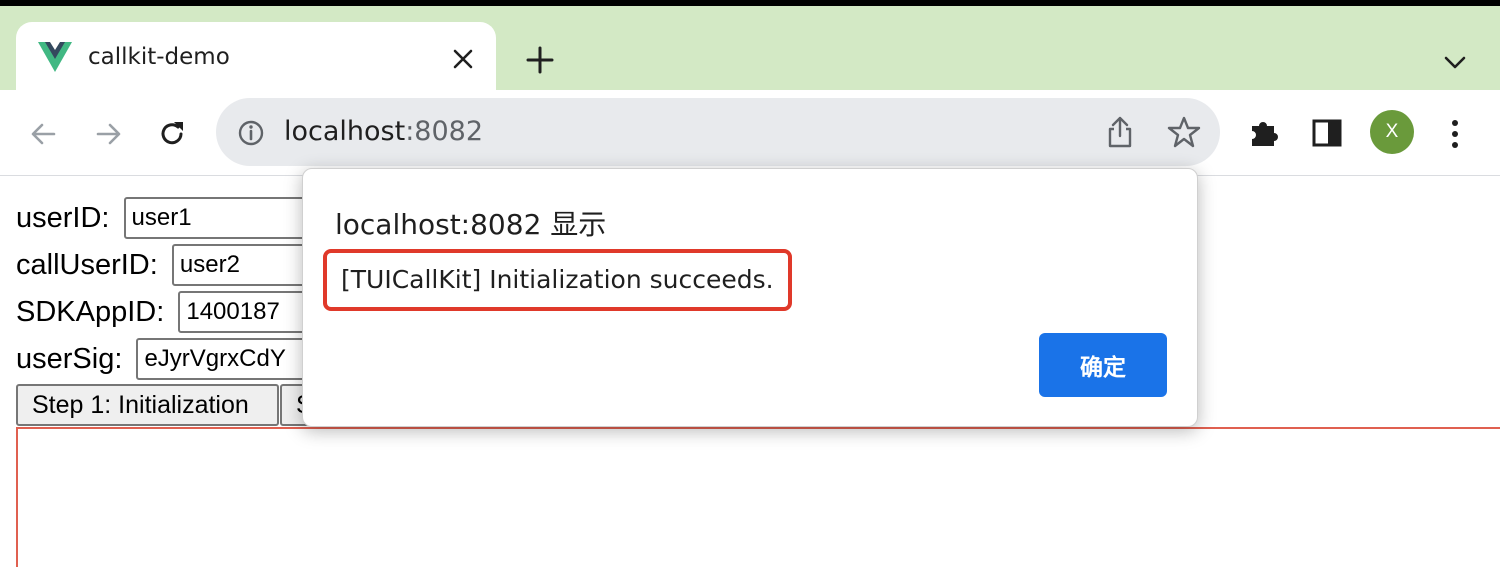 The width and height of the screenshot is (1500, 567). Describe the element at coordinates (444, 131) in the screenshot. I see `address-port: :8082` at that location.